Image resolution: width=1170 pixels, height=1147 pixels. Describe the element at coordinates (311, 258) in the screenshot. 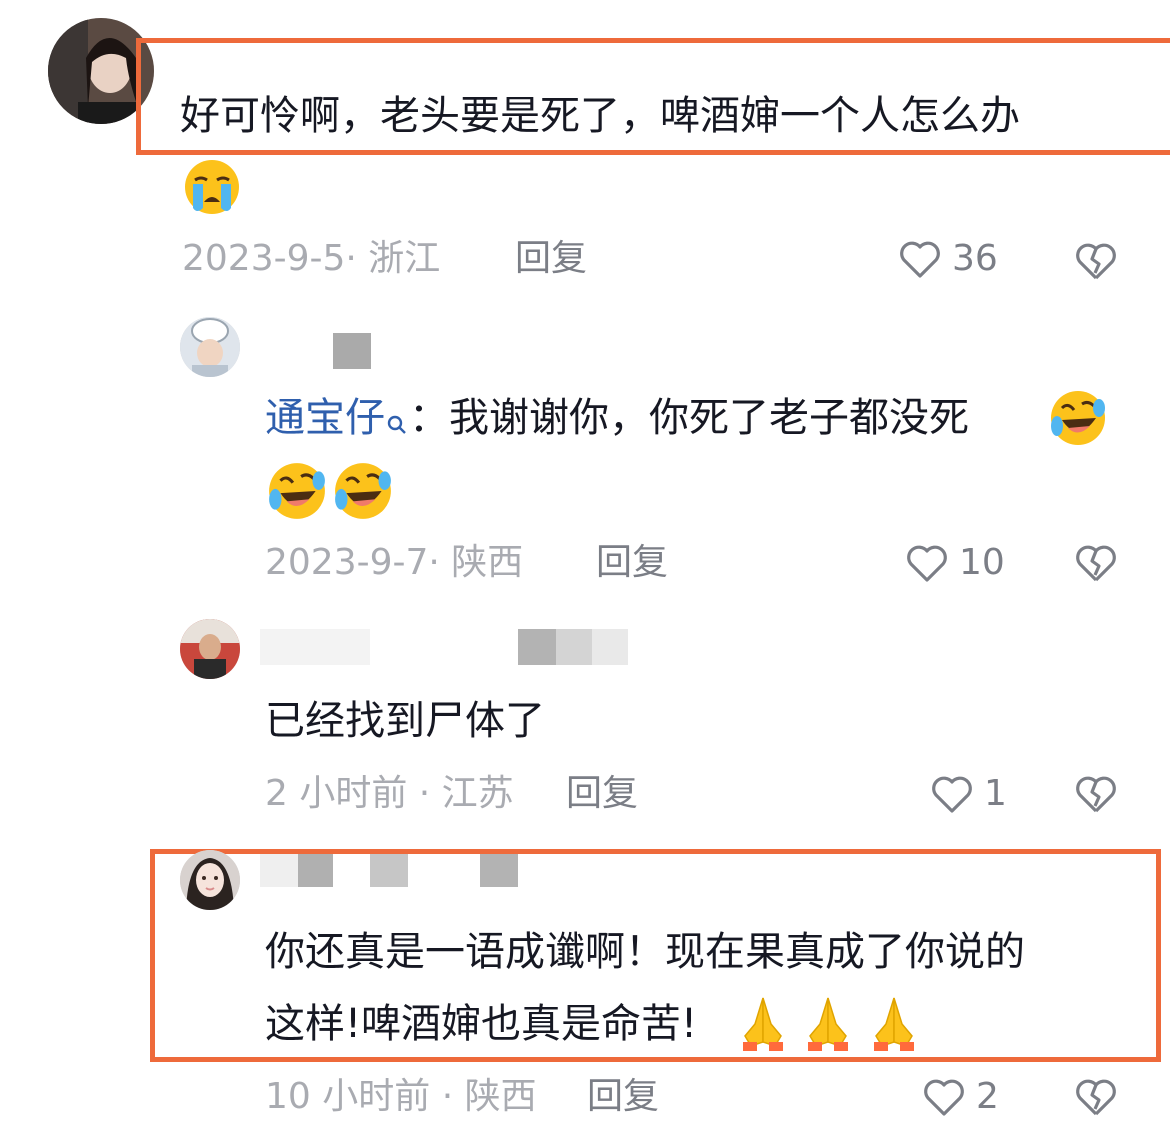

I see `comment-date-location: 2023-9-5· 浙江` at that location.